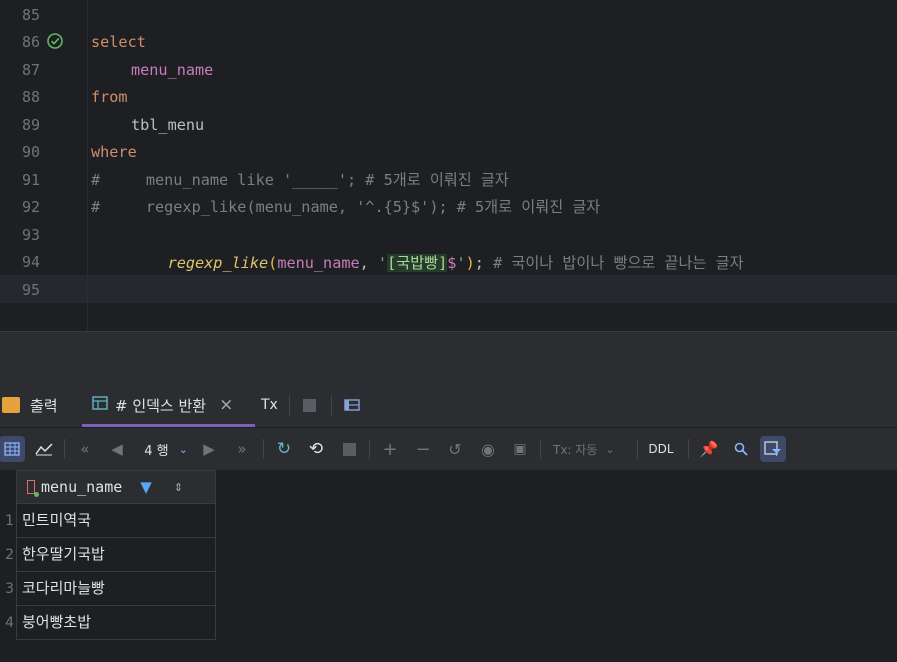 The height and width of the screenshot is (662, 897). What do you see at coordinates (30, 42) in the screenshot?
I see `line-number: 86` at bounding box center [30, 42].